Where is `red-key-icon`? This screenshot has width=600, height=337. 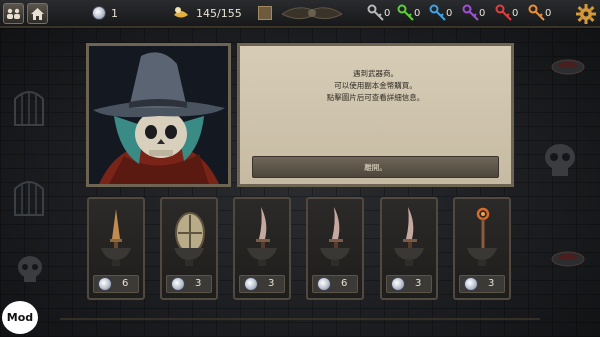
red-key-icon is located at coordinates (503, 12).